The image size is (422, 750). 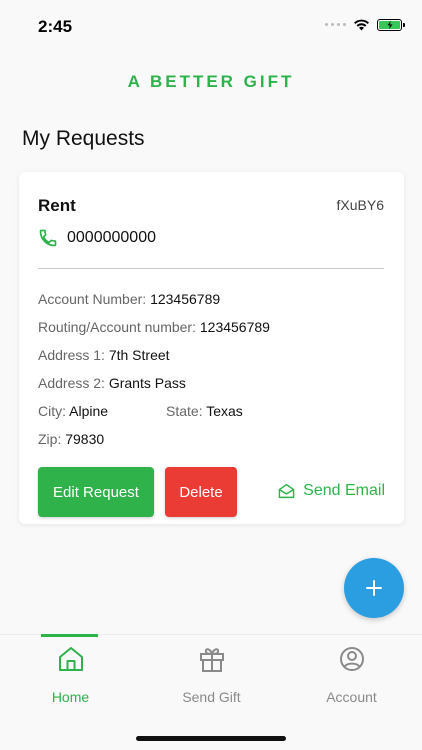 I want to click on send-email-button: Send Email, so click(x=331, y=491).